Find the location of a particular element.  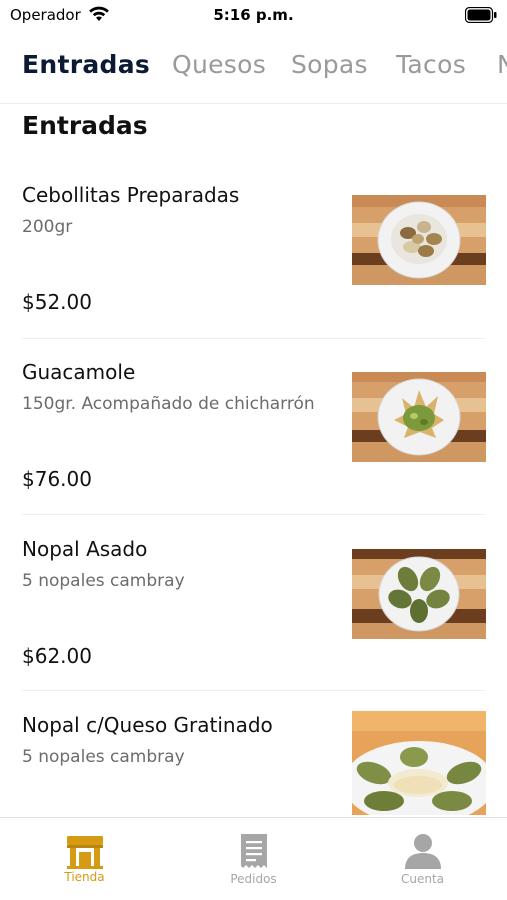

tabbar-label-cuenta: Cuenta is located at coordinates (422, 879).